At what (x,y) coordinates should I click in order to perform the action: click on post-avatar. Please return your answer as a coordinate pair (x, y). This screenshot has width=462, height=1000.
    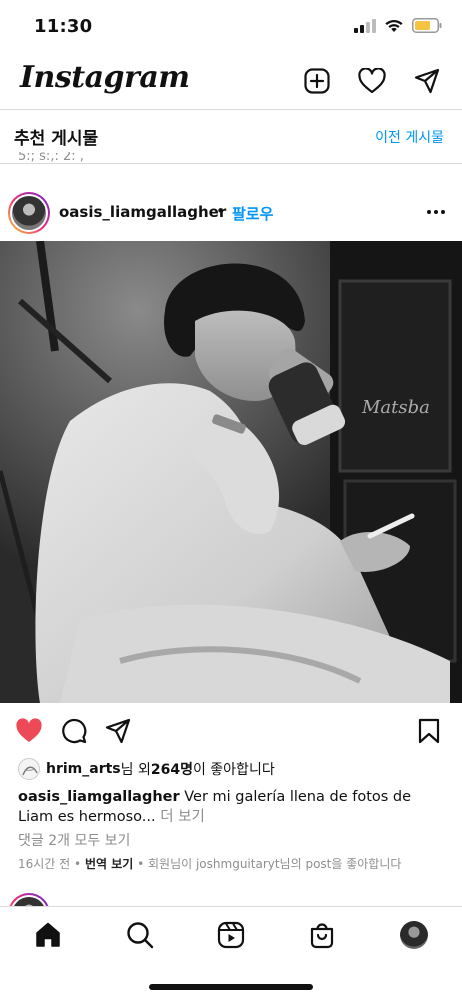
    Looking at the image, I should click on (29, 213).